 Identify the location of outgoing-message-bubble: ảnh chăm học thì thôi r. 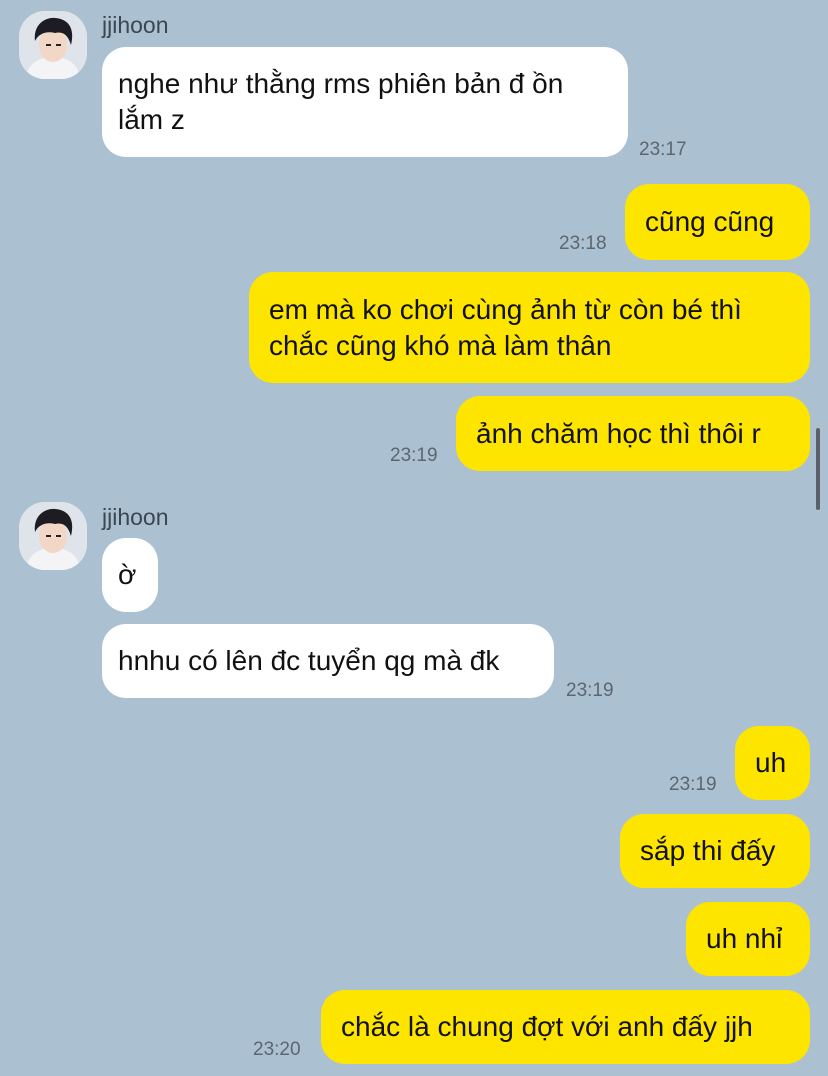
(633, 433).